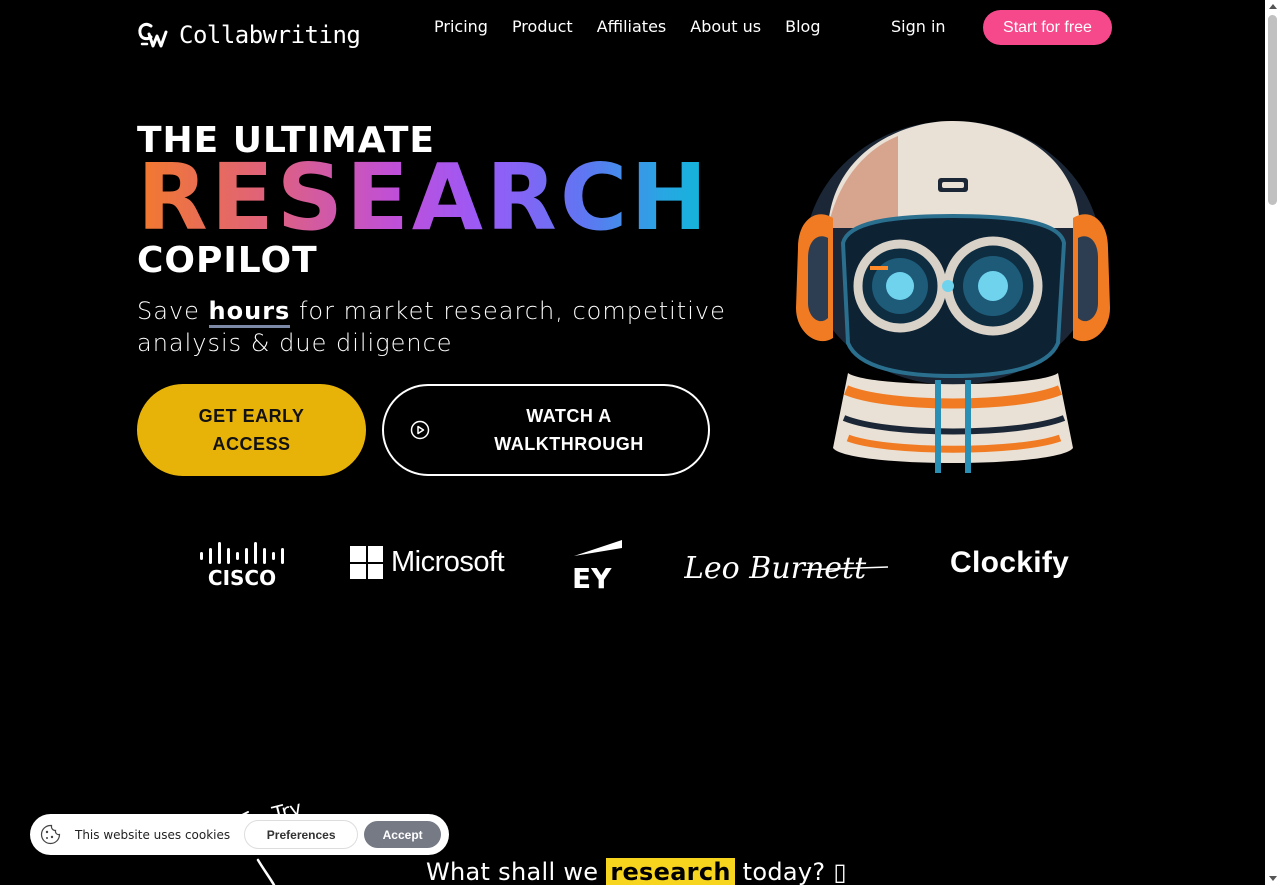 The image size is (1280, 885). What do you see at coordinates (1272, 442) in the screenshot?
I see `page-scrollbar` at bounding box center [1272, 442].